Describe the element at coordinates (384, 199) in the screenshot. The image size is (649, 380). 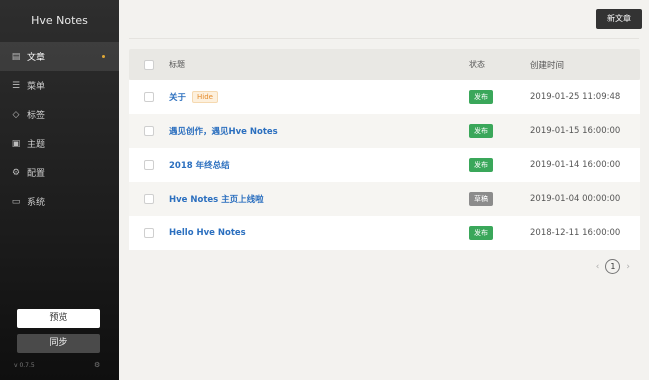
I see `table-row: Hve Notes 主页上线啦 草稿 2019-01-04 00:00:00` at that location.